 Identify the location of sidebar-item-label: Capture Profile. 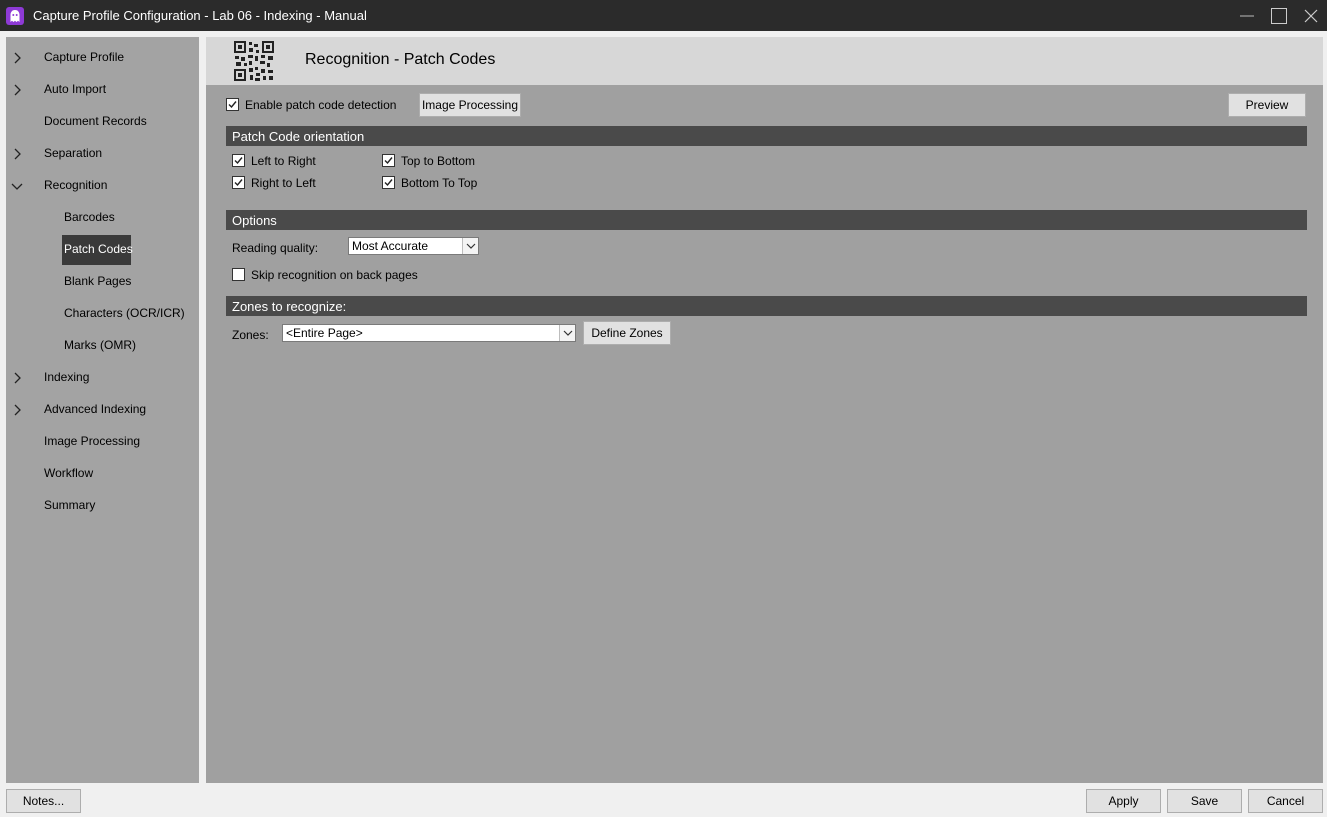
(84, 57).